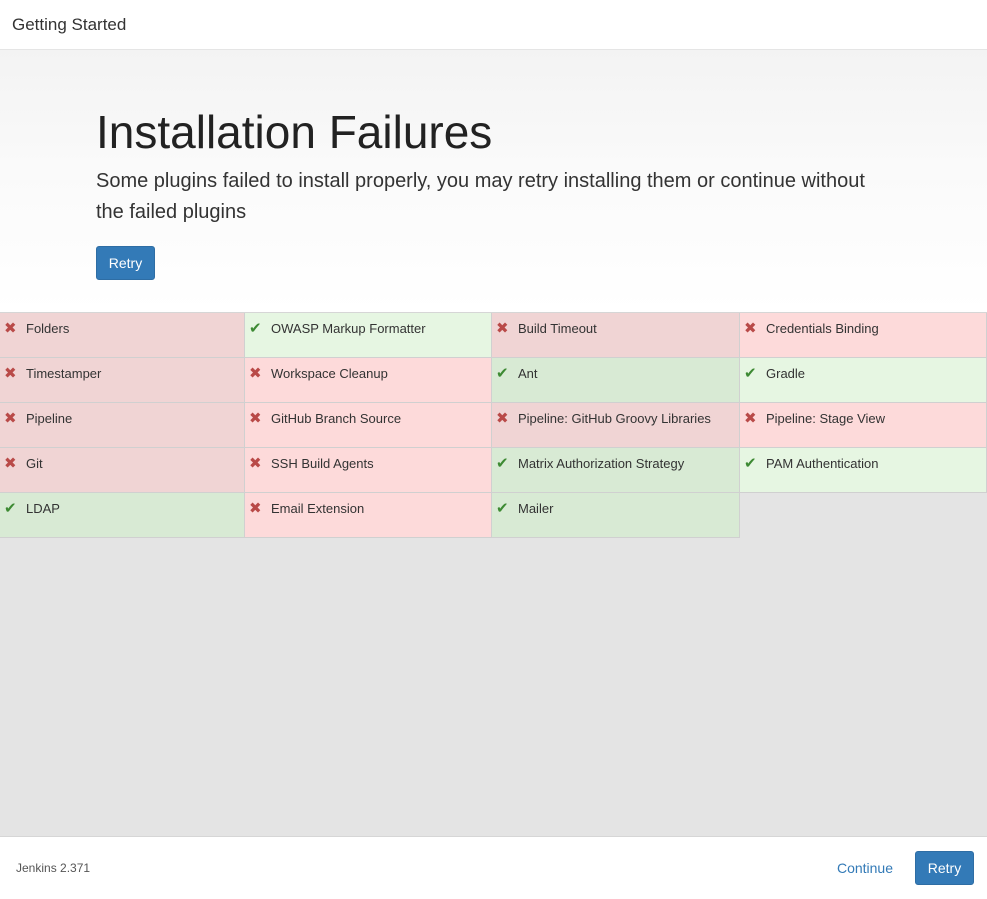  Describe the element at coordinates (493, 867) in the screenshot. I see `wizard-footer: Jenkins 2.371 Continue Retry` at that location.